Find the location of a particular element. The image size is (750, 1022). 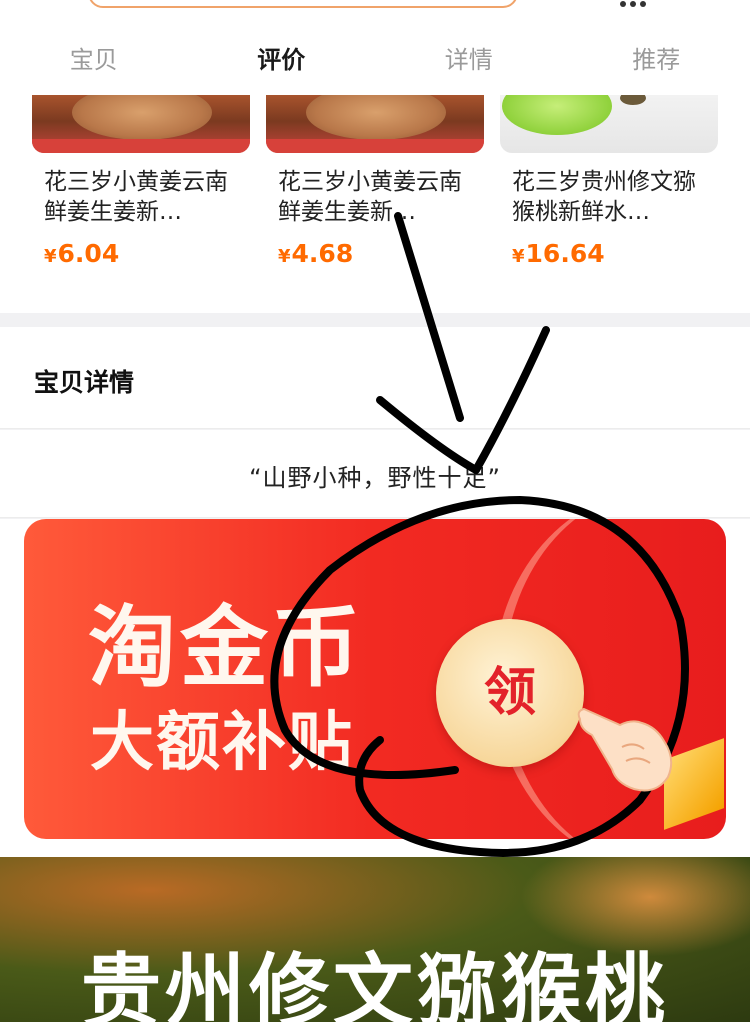

slogan-text: “山野小种，野性十足” is located at coordinates (375, 478).